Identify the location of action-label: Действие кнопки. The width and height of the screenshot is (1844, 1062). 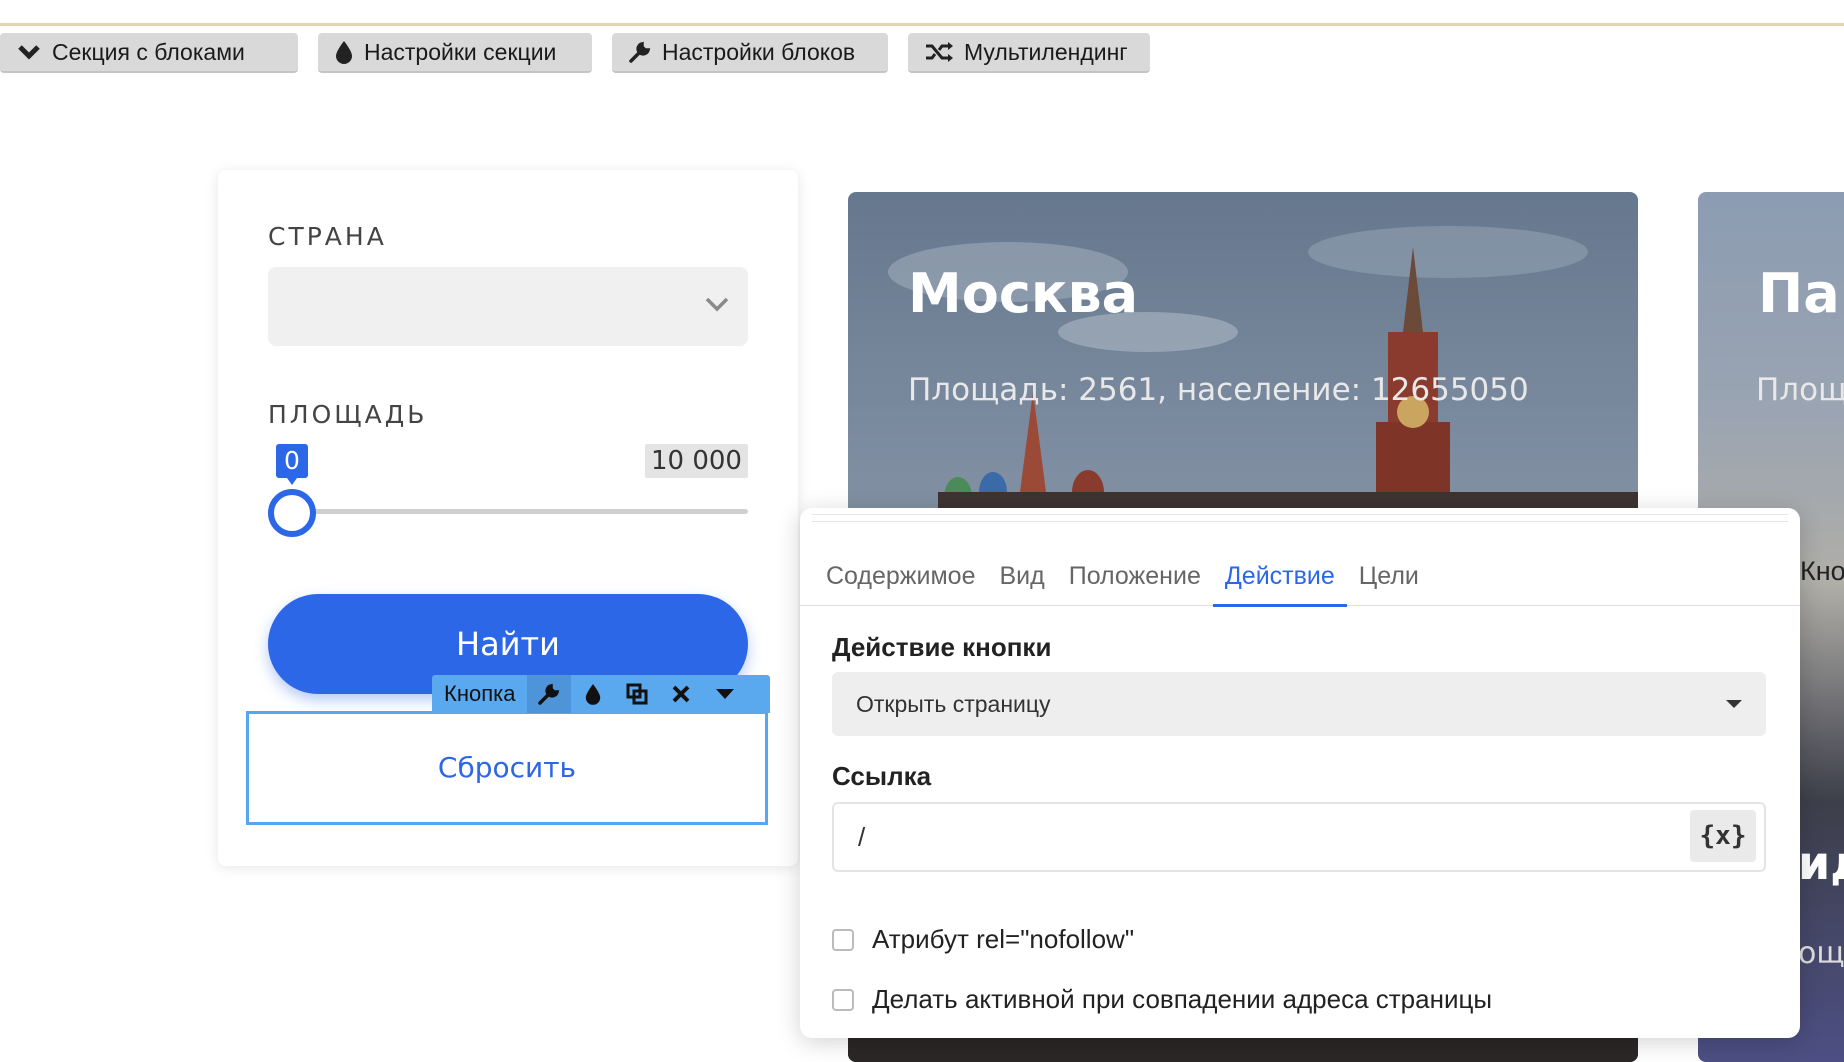
(942, 647).